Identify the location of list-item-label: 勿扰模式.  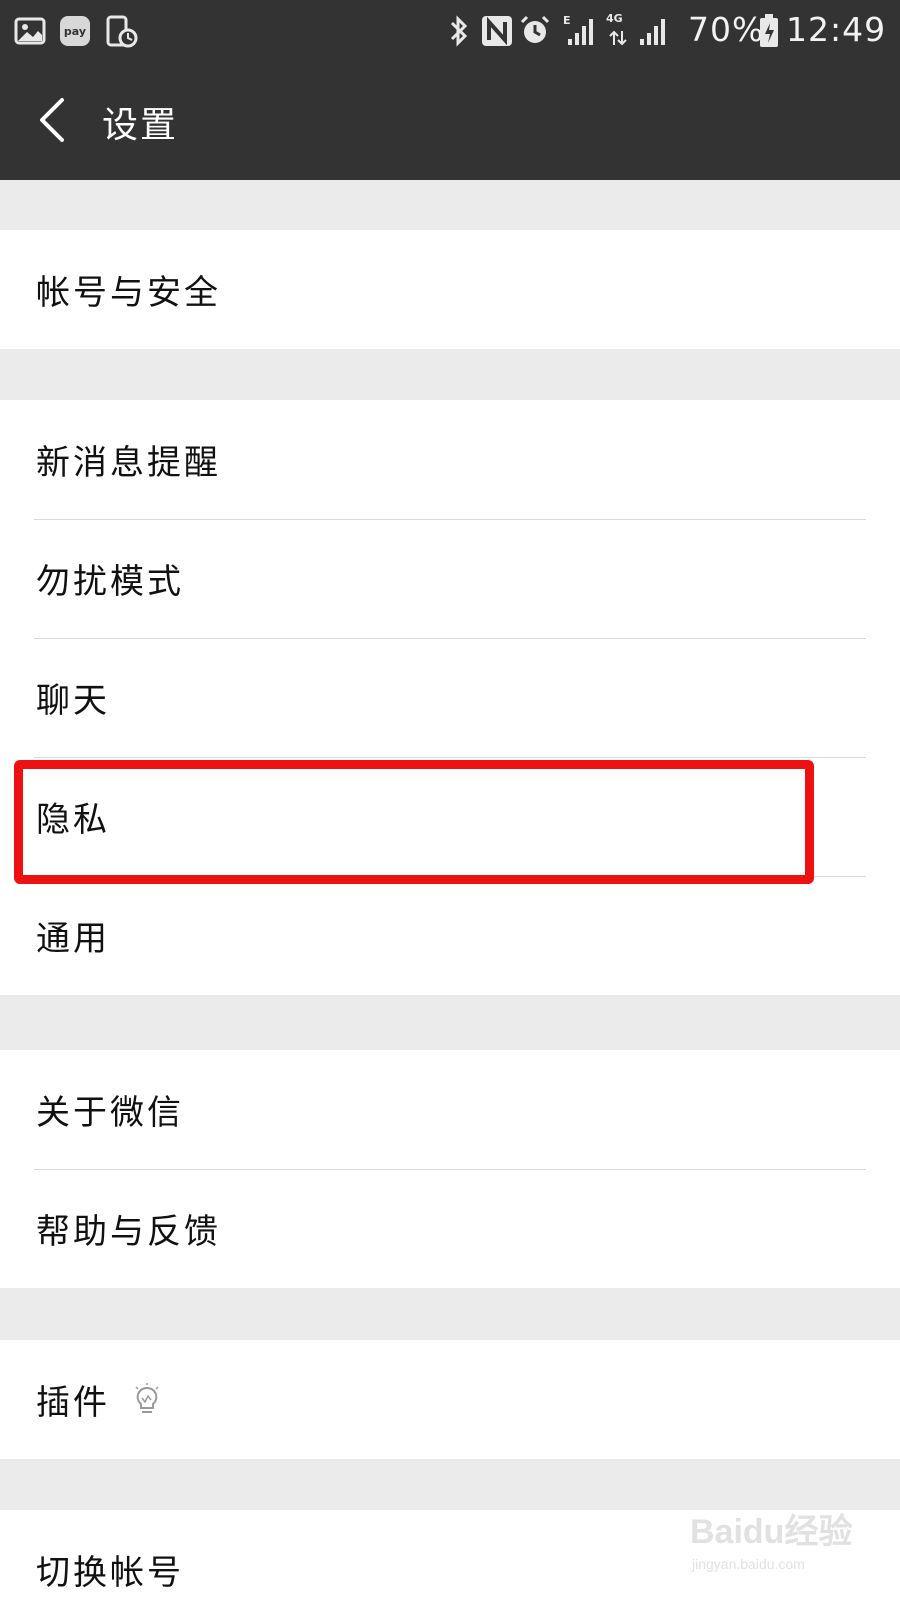
(110, 582).